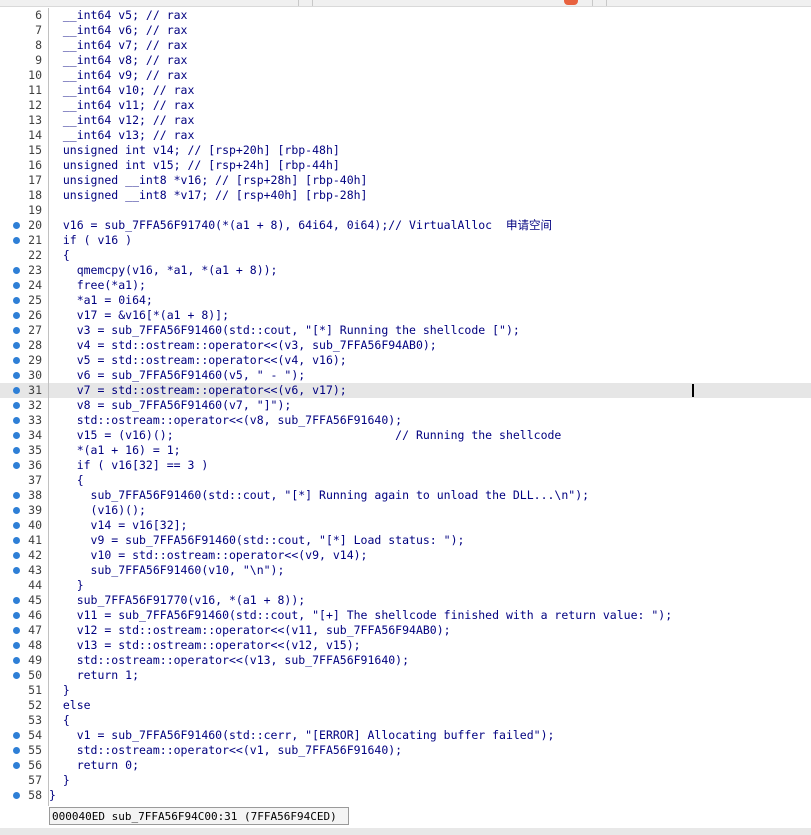 This screenshot has width=811, height=835. Describe the element at coordinates (139, 315) in the screenshot. I see `code-text: v17 = &v16[*(a1 + 8)];` at that location.